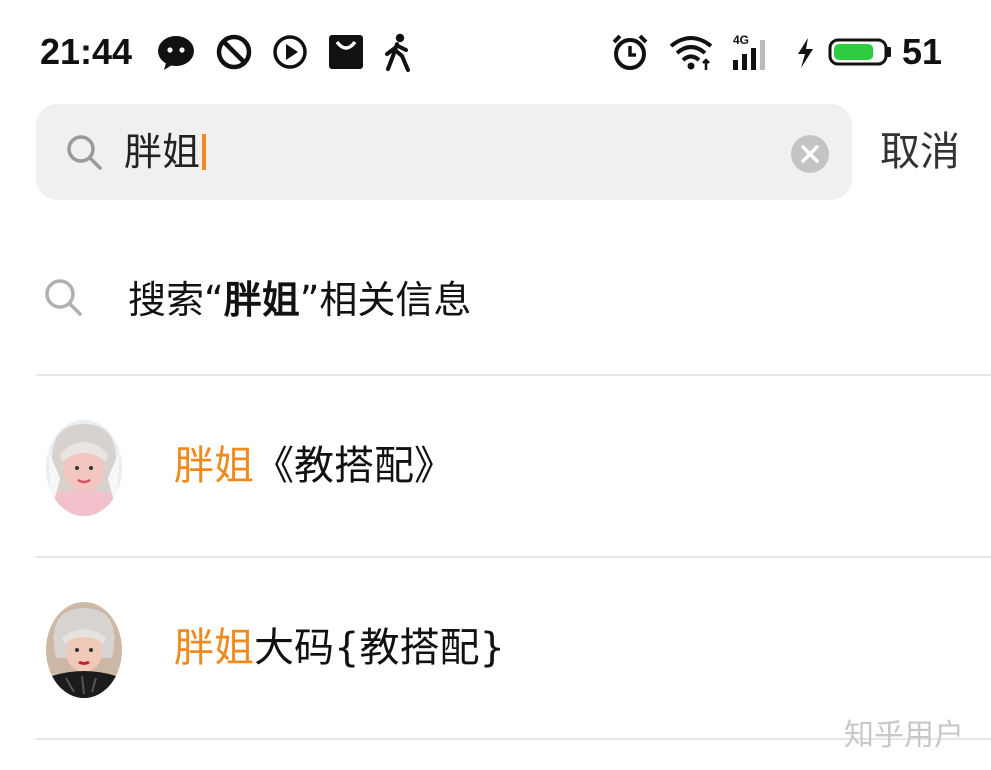  What do you see at coordinates (920, 152) in the screenshot?
I see `cancel-button: 取消` at bounding box center [920, 152].